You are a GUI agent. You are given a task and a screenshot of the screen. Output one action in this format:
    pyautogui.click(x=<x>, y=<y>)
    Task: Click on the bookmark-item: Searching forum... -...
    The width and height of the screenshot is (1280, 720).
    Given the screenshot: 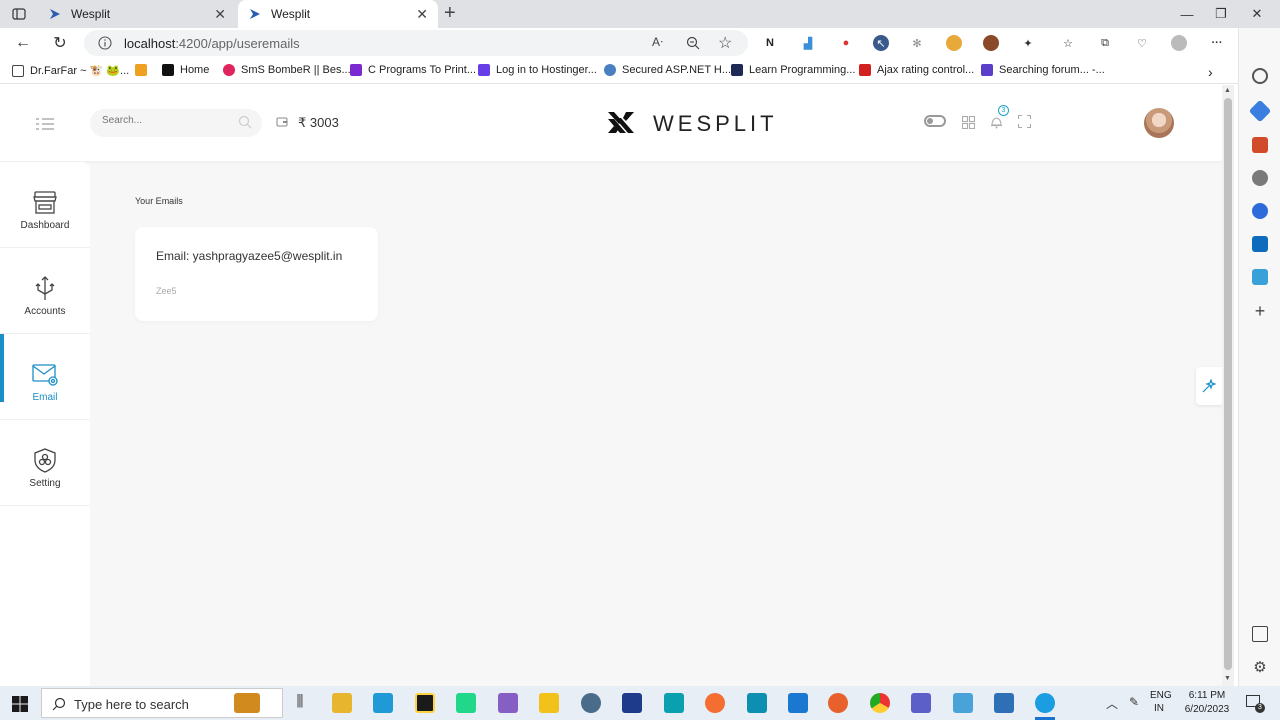 What is the action you would take?
    pyautogui.click(x=1043, y=70)
    